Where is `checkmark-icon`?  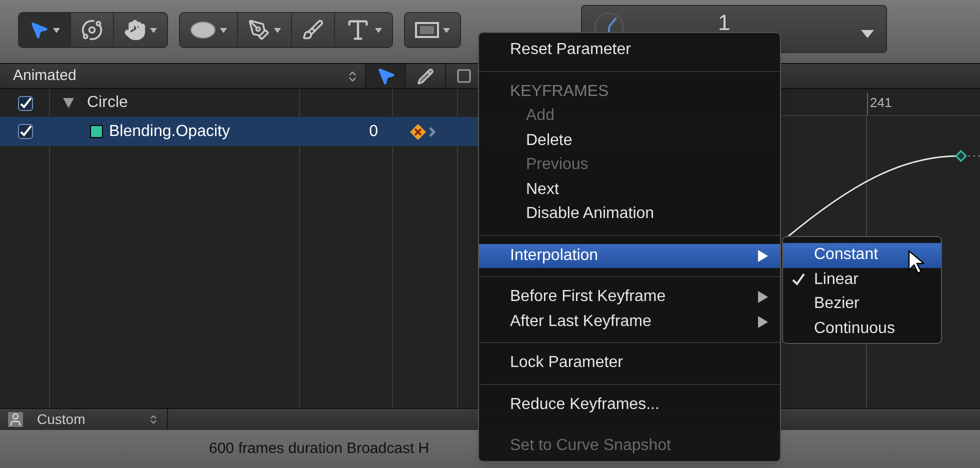 checkmark-icon is located at coordinates (798, 279).